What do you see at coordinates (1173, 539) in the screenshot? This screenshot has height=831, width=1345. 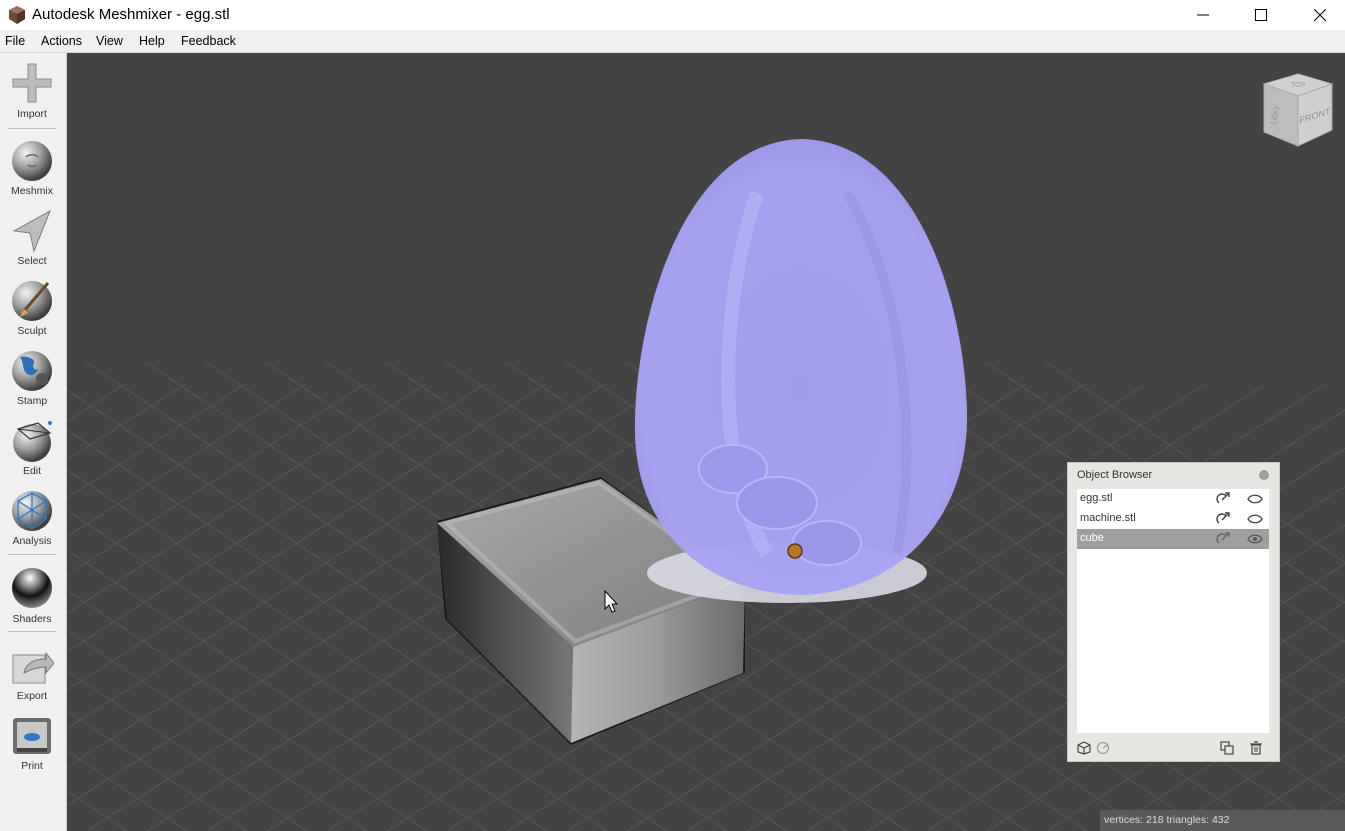 I see `object-row-cube: cube` at bounding box center [1173, 539].